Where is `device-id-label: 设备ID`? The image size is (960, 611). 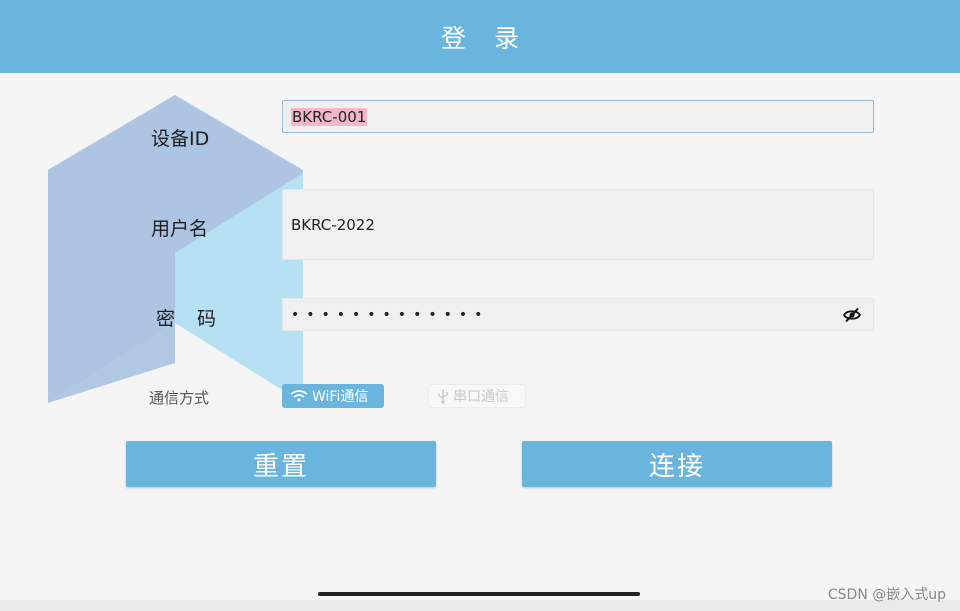
device-id-label: 设备ID is located at coordinates (180, 139).